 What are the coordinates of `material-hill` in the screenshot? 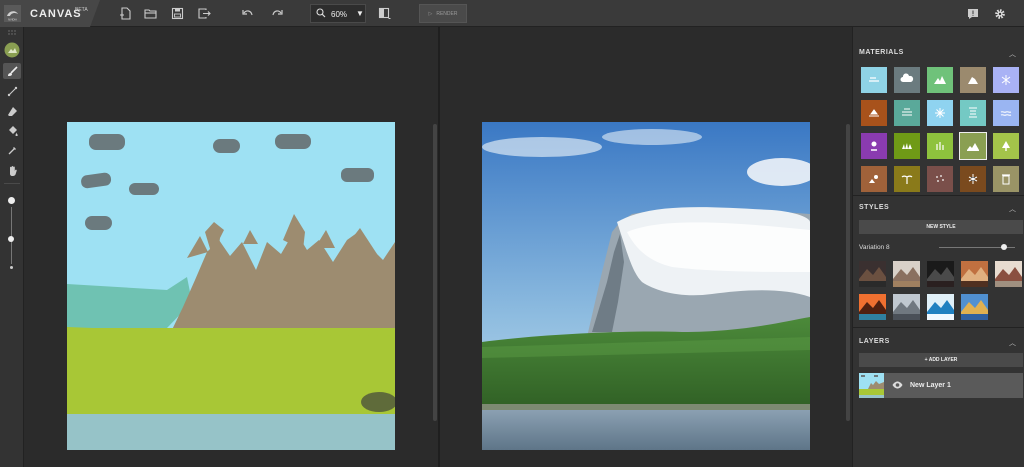 It's located at (973, 146).